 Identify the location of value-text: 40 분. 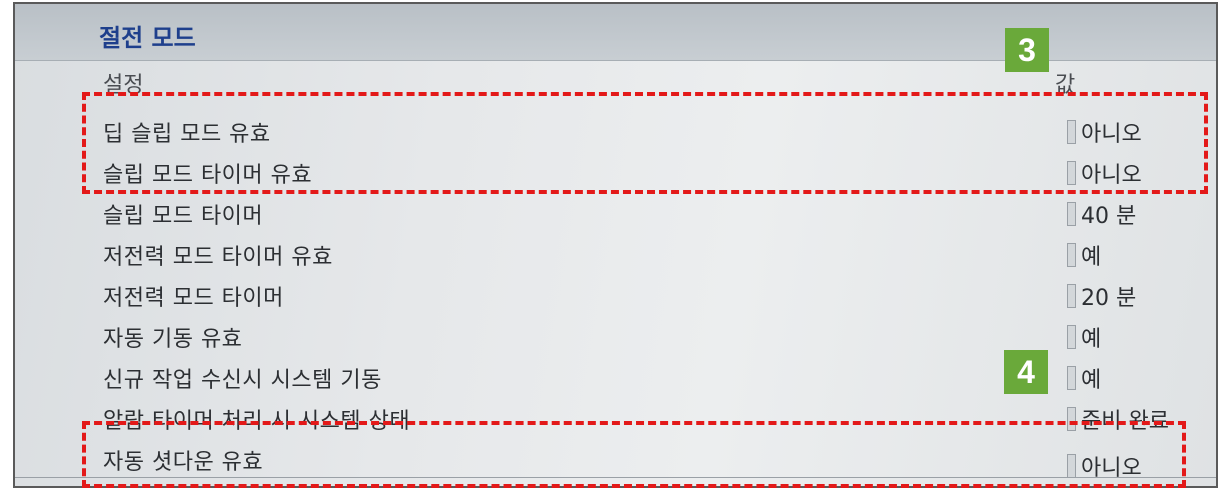
(1109, 216).